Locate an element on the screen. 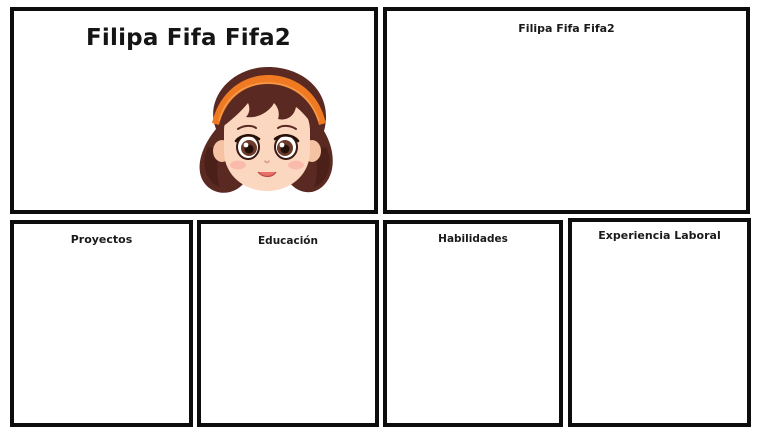  girl-avatar-icon is located at coordinates (266, 130).